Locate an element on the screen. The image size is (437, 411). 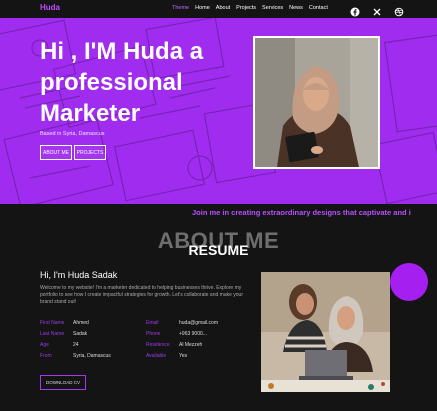
nav-link-news: News is located at coordinates (296, 8).